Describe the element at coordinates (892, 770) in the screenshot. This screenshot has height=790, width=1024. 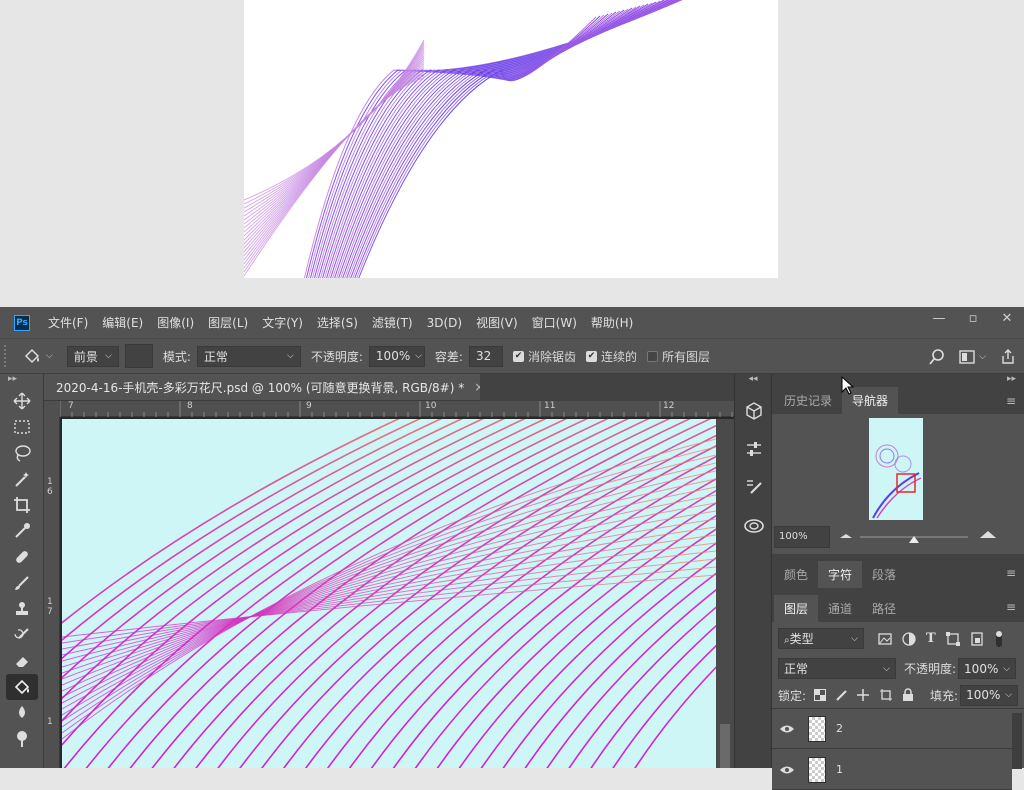
I see `layer-row: 1` at that location.